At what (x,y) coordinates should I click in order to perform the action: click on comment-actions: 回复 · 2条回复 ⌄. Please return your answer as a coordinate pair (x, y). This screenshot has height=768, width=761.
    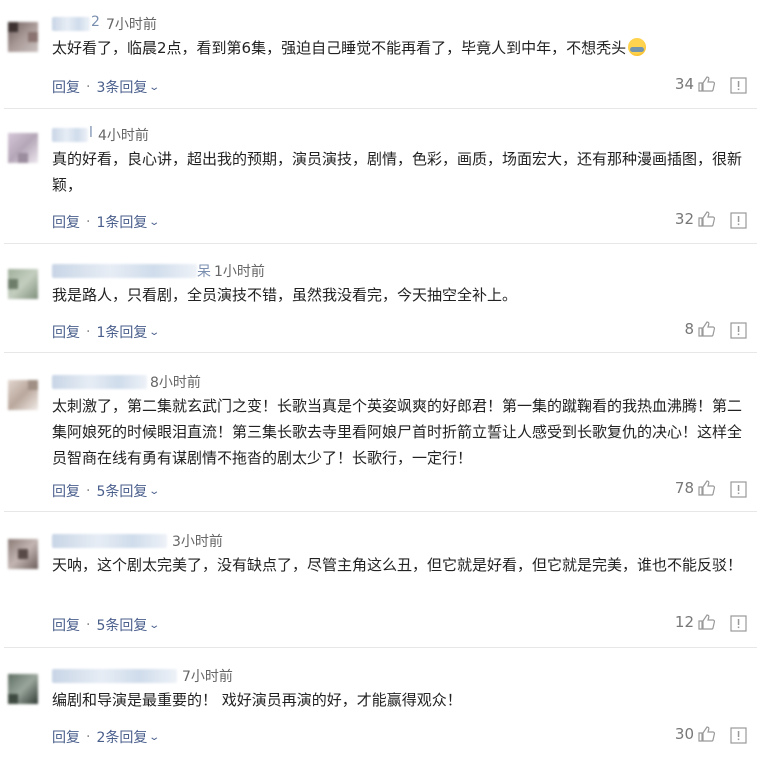
    Looking at the image, I should click on (106, 737).